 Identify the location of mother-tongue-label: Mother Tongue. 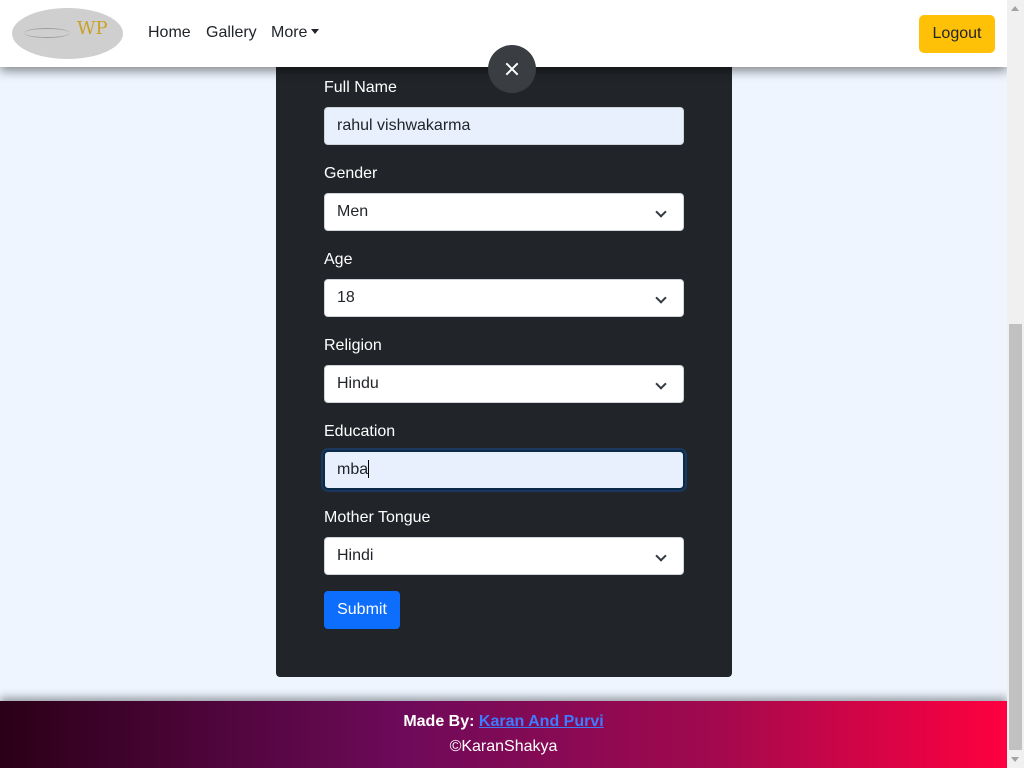
(377, 517).